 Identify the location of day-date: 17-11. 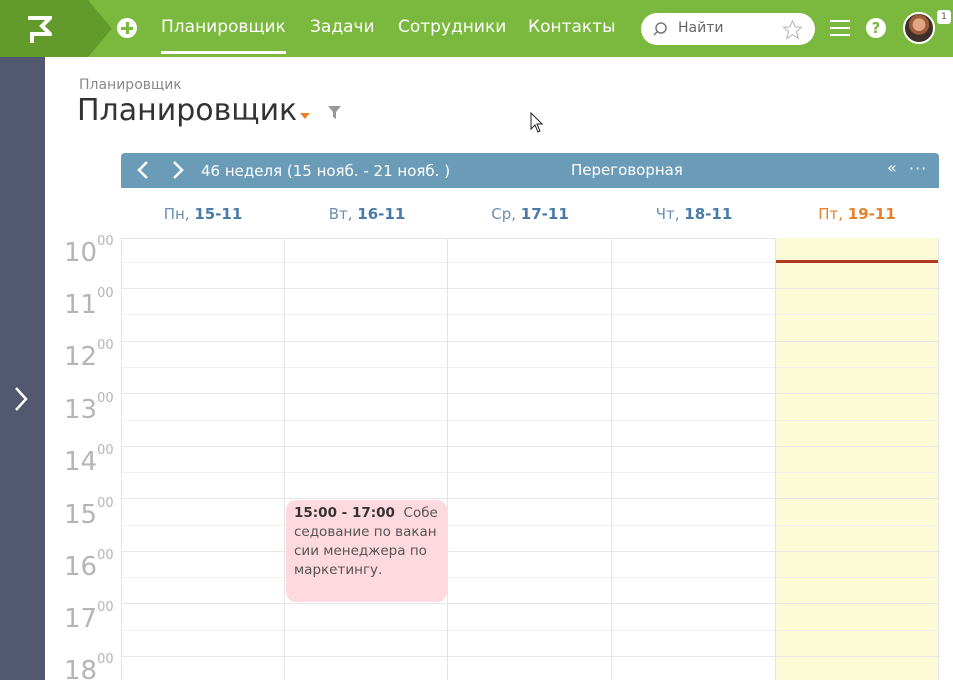
(544, 214).